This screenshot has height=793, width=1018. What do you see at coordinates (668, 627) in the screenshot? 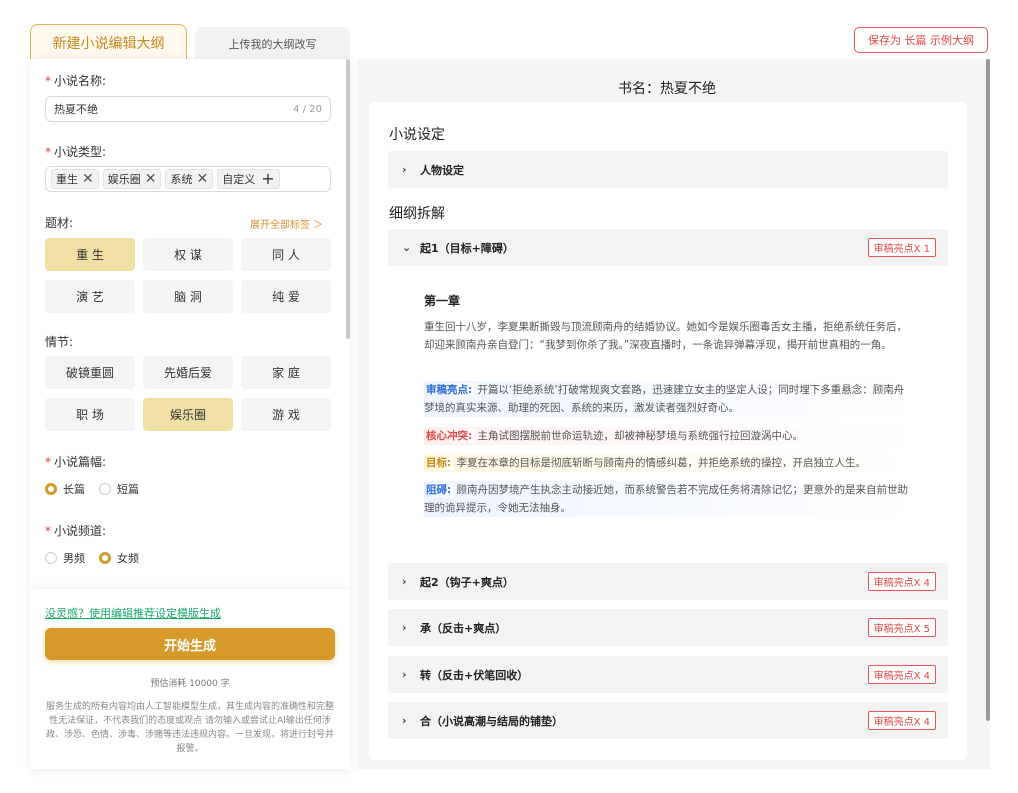
I see `outline-section-row: › 承（反击+爽点） 审稿亮点X 5` at bounding box center [668, 627].